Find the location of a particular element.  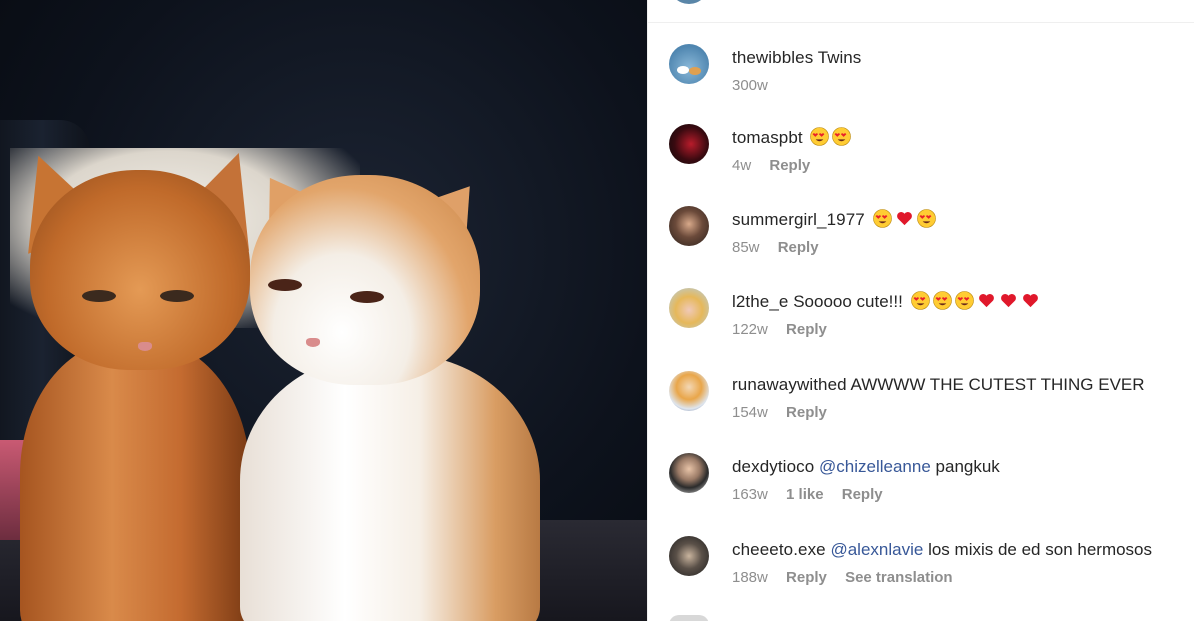

comment-meta: 4w Reply is located at coordinates (778, 165).